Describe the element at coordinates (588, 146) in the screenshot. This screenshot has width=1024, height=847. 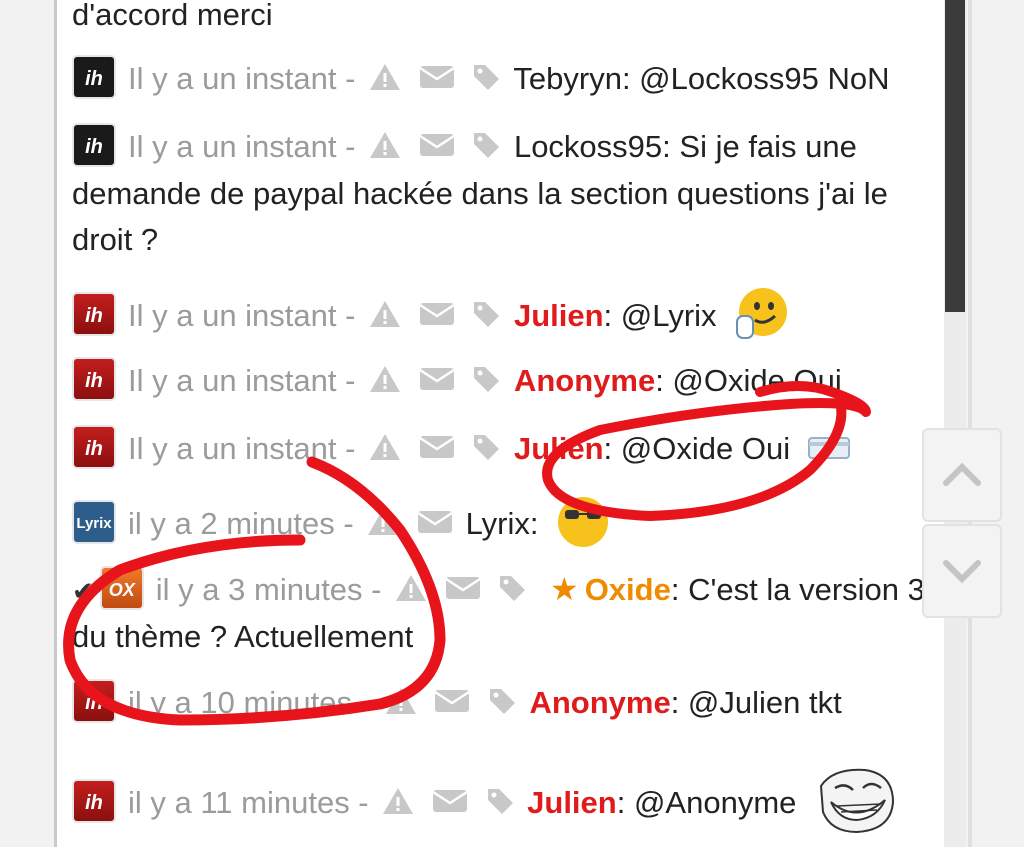
I see `username: Lockoss95` at that location.